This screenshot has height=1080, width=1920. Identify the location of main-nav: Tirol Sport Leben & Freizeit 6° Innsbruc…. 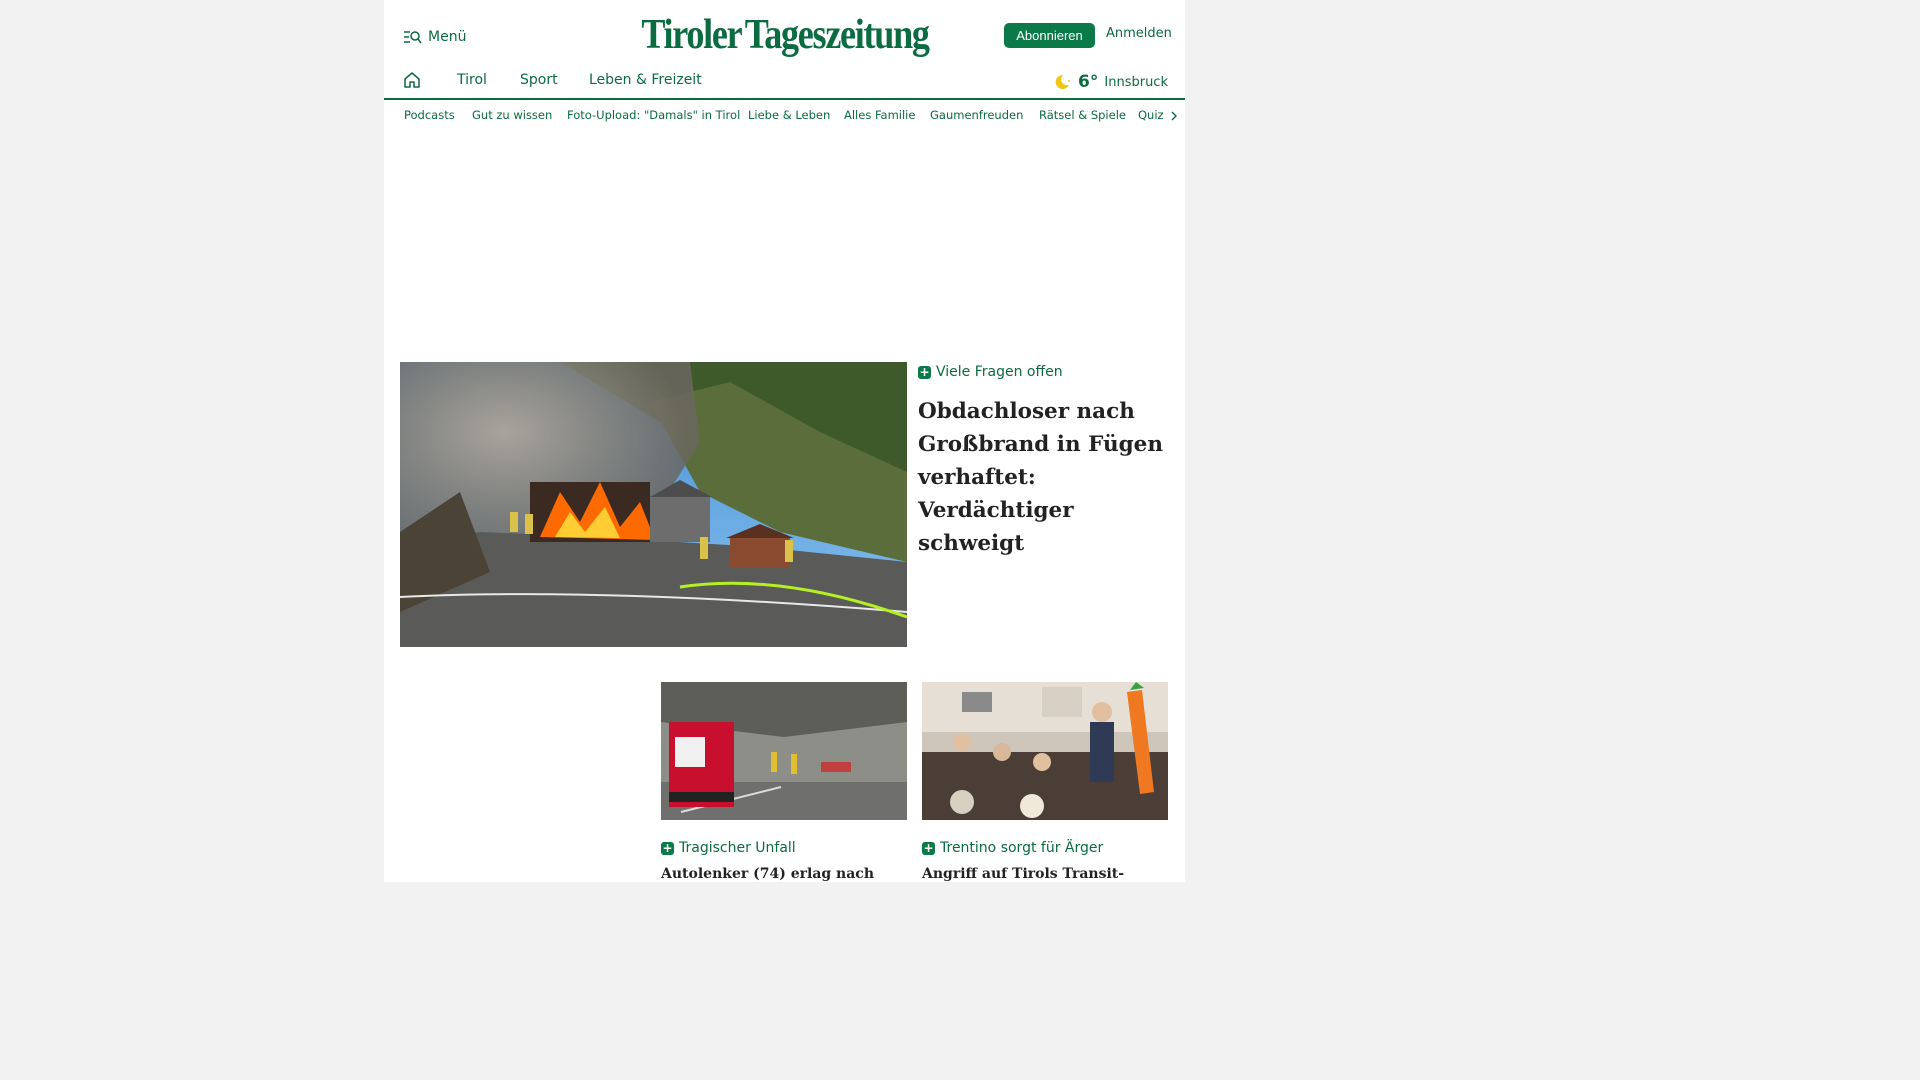
(784, 81).